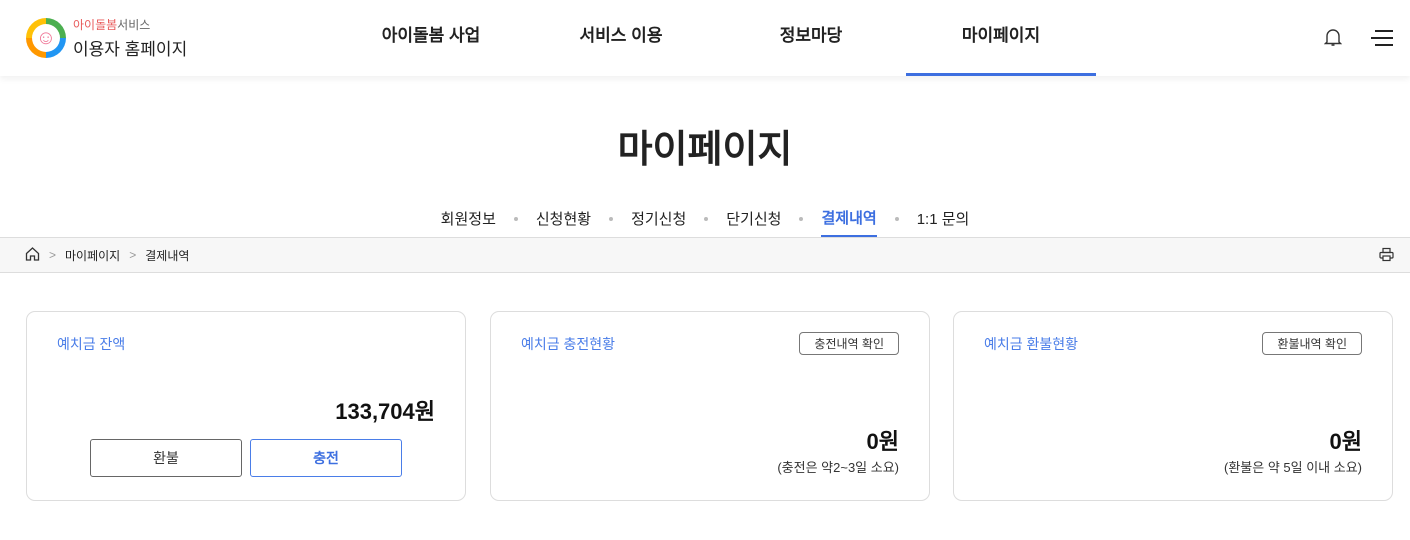 The image size is (1410, 540). I want to click on balance-amount: 133,704원, so click(385, 411).